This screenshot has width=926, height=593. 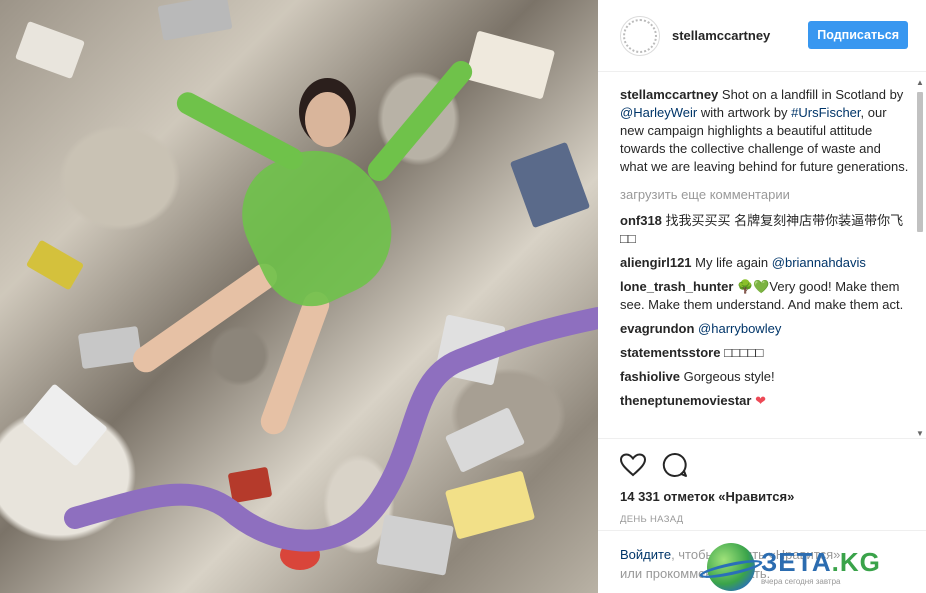 I want to click on globe-logo-icon, so click(x=731, y=567).